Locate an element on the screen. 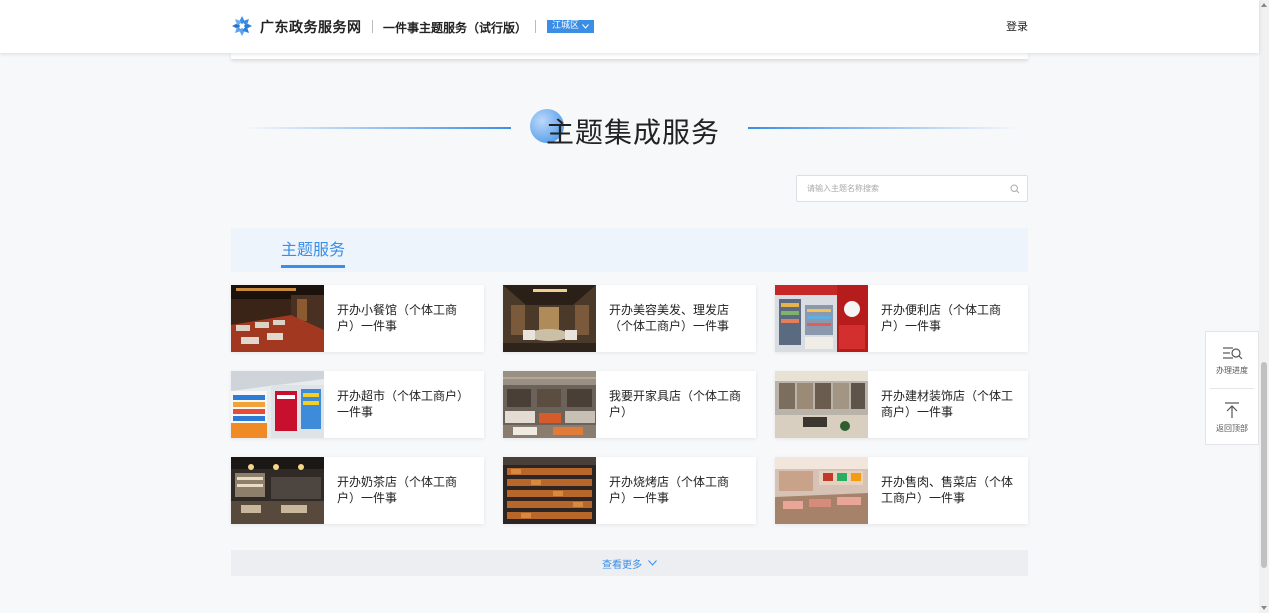  service-card: 我要开家具店（个体工商户） is located at coordinates (629, 404).